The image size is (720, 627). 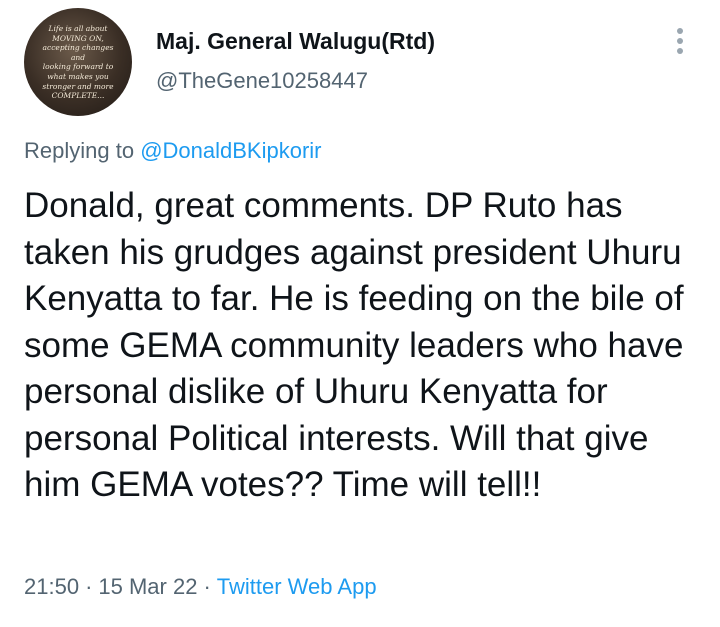 I want to click on tweet-metadata: 21:50 · 15 Mar 22 · Twitter Web App, so click(x=200, y=587).